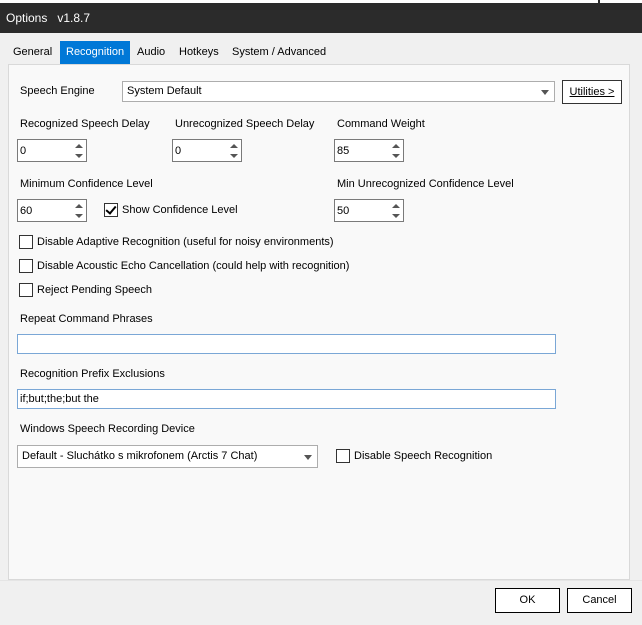 The width and height of the screenshot is (642, 625). Describe the element at coordinates (180, 210) in the screenshot. I see `show-confidence-label: Show Confidence Level` at that location.